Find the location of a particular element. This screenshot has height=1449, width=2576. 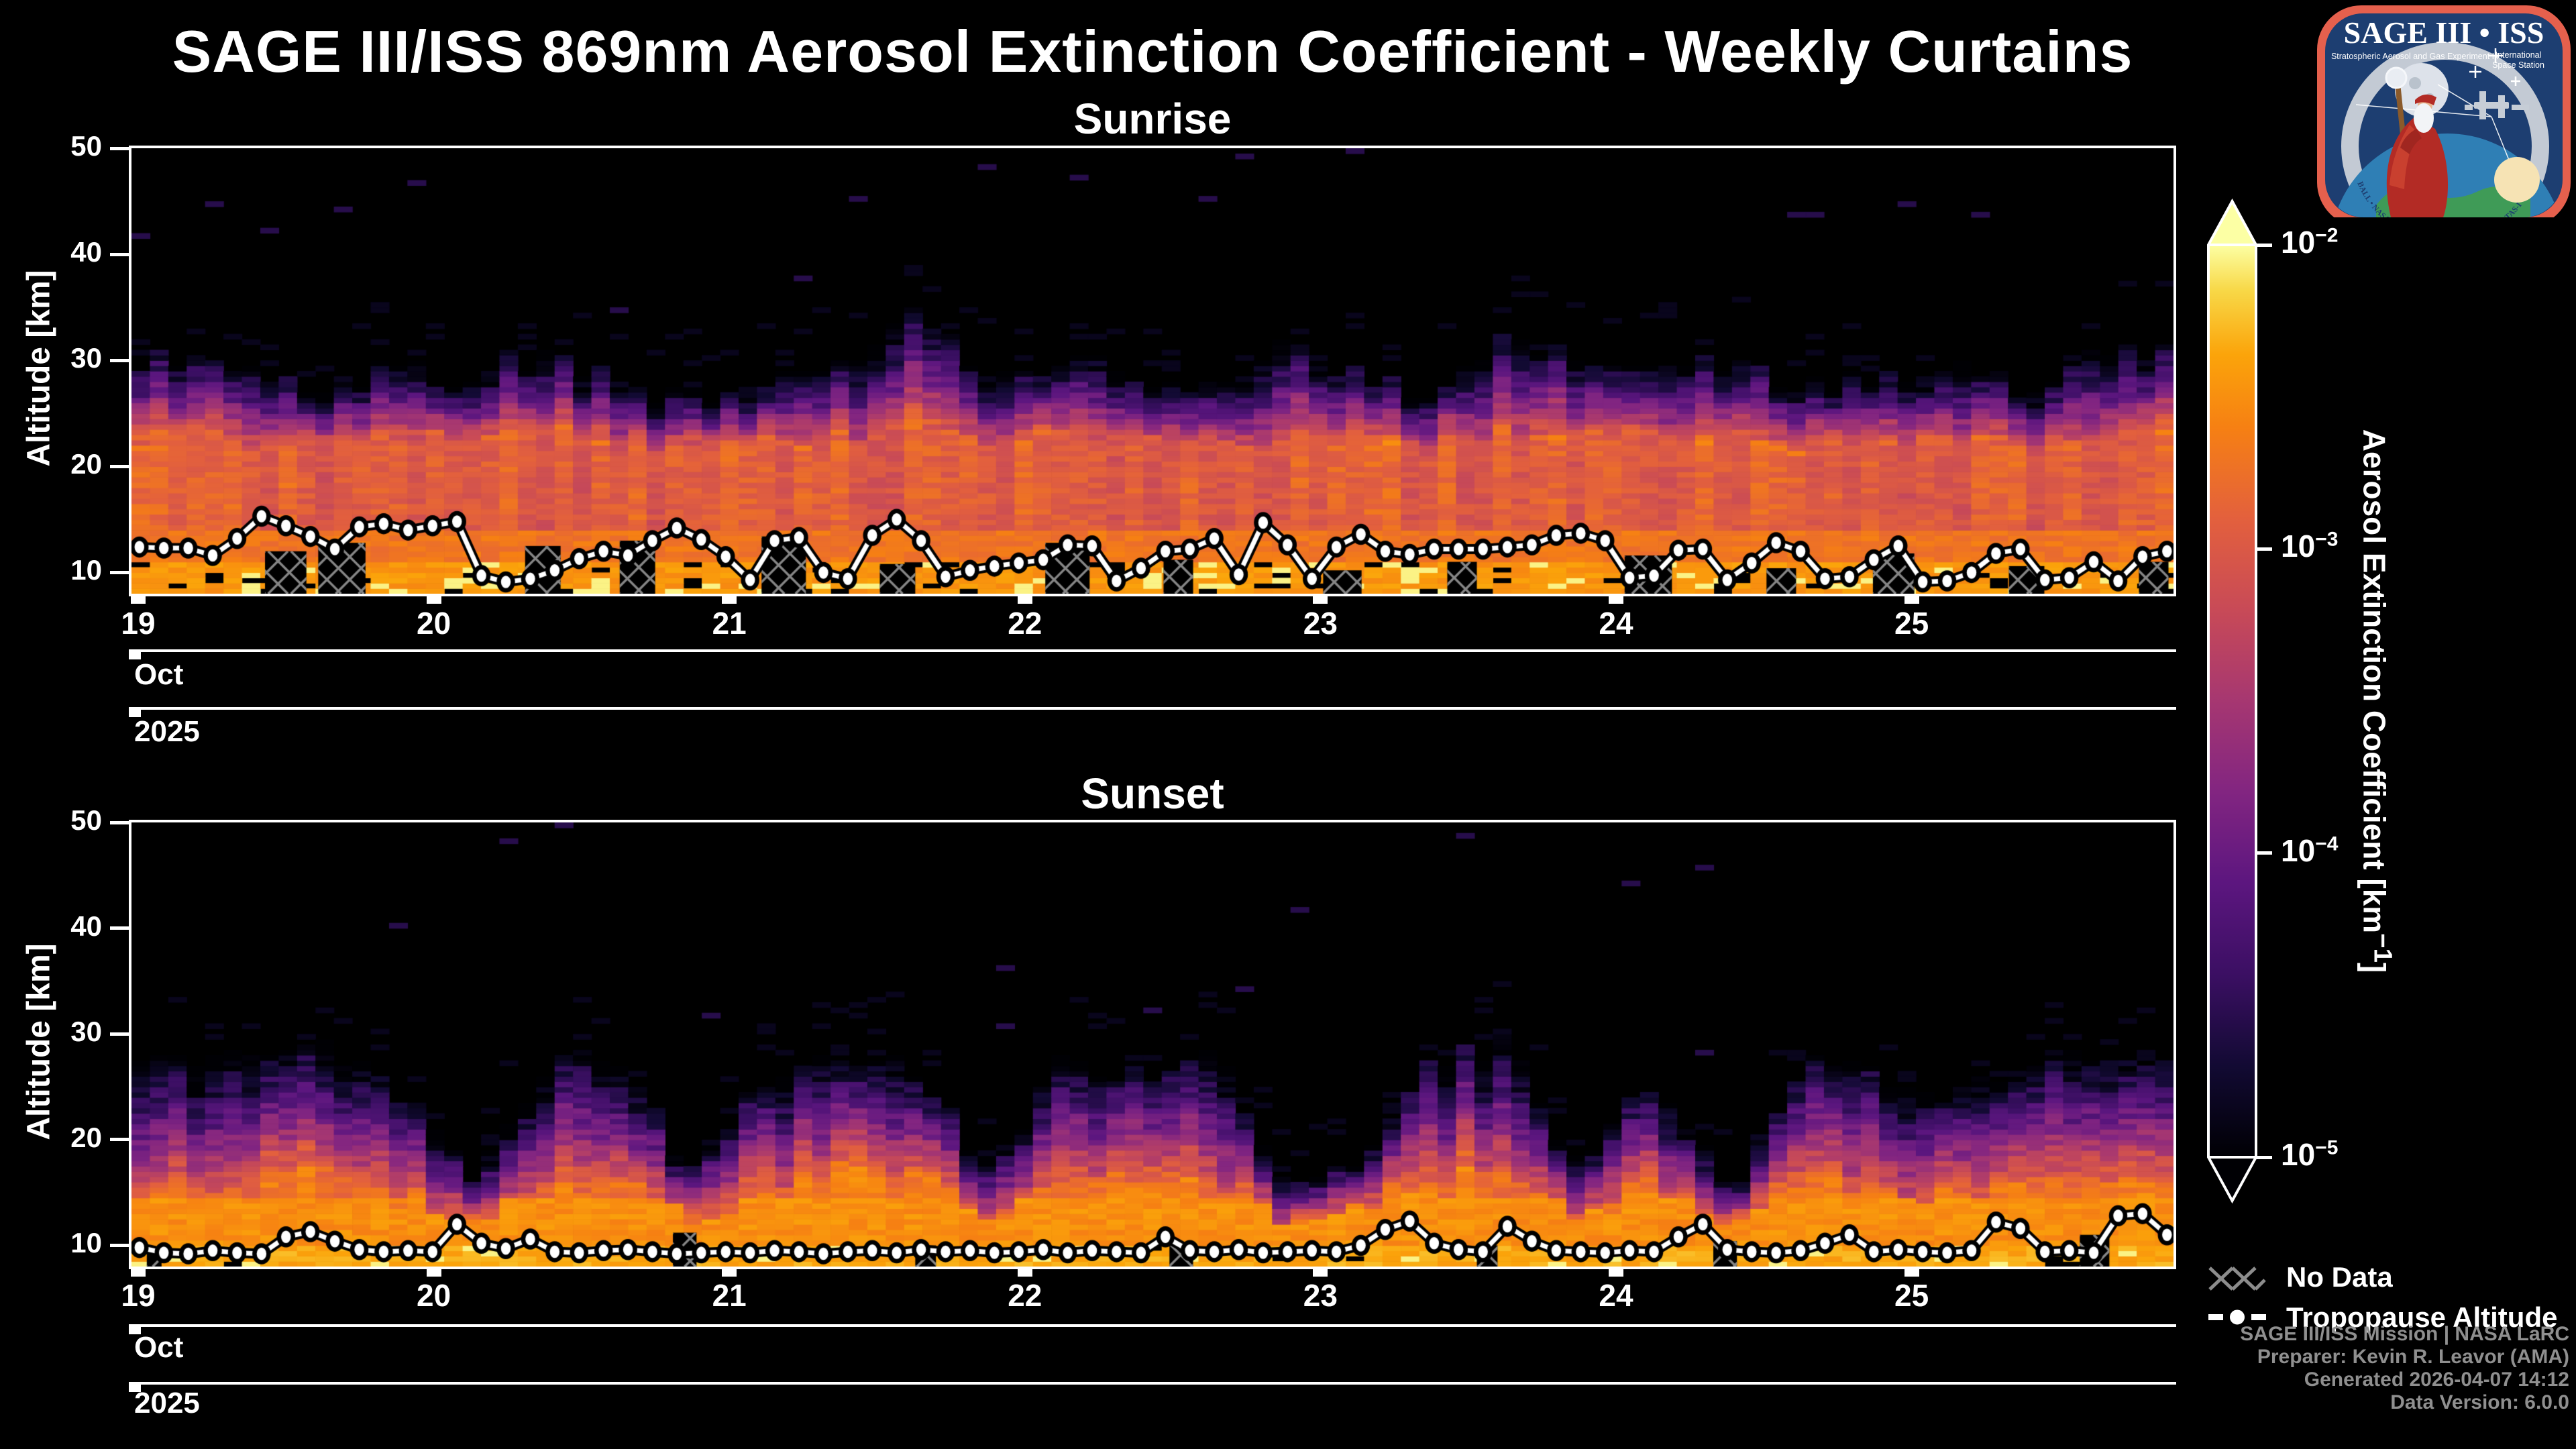

patch-title: SAGE III • ISS is located at coordinates (2444, 32).